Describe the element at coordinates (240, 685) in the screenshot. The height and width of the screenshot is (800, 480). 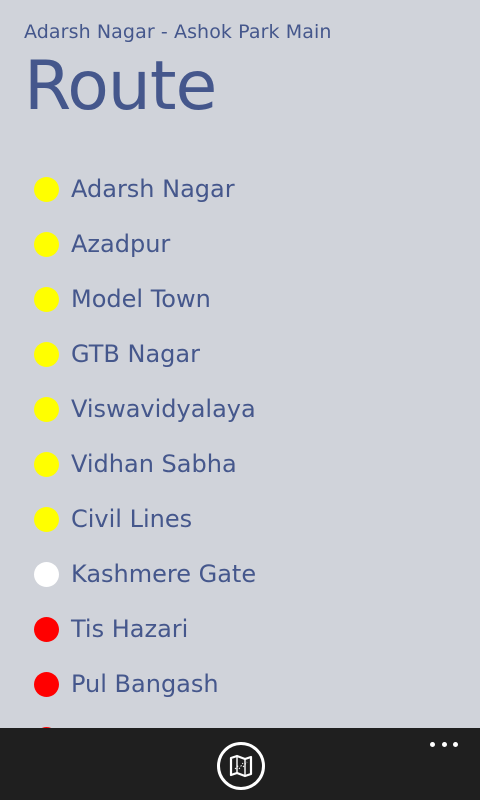
I see `station-item: Pul Bangash` at that location.